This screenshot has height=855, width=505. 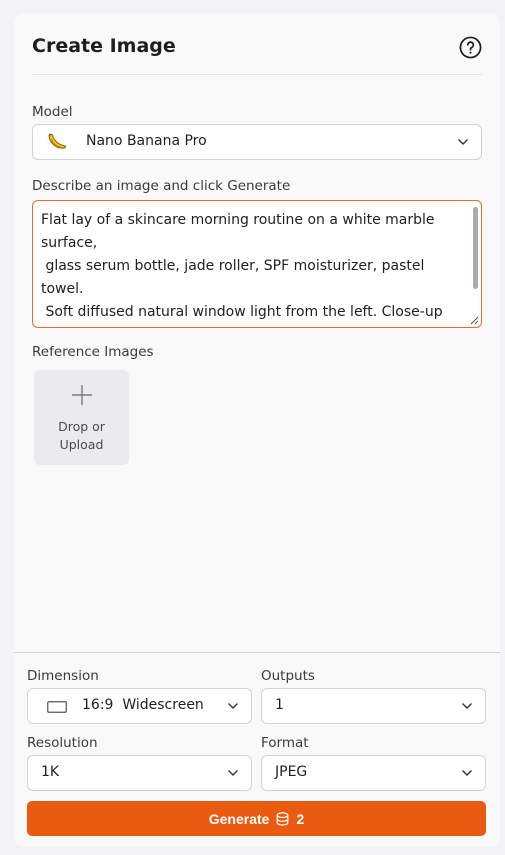 I want to click on page-title: Create Image, so click(x=104, y=46).